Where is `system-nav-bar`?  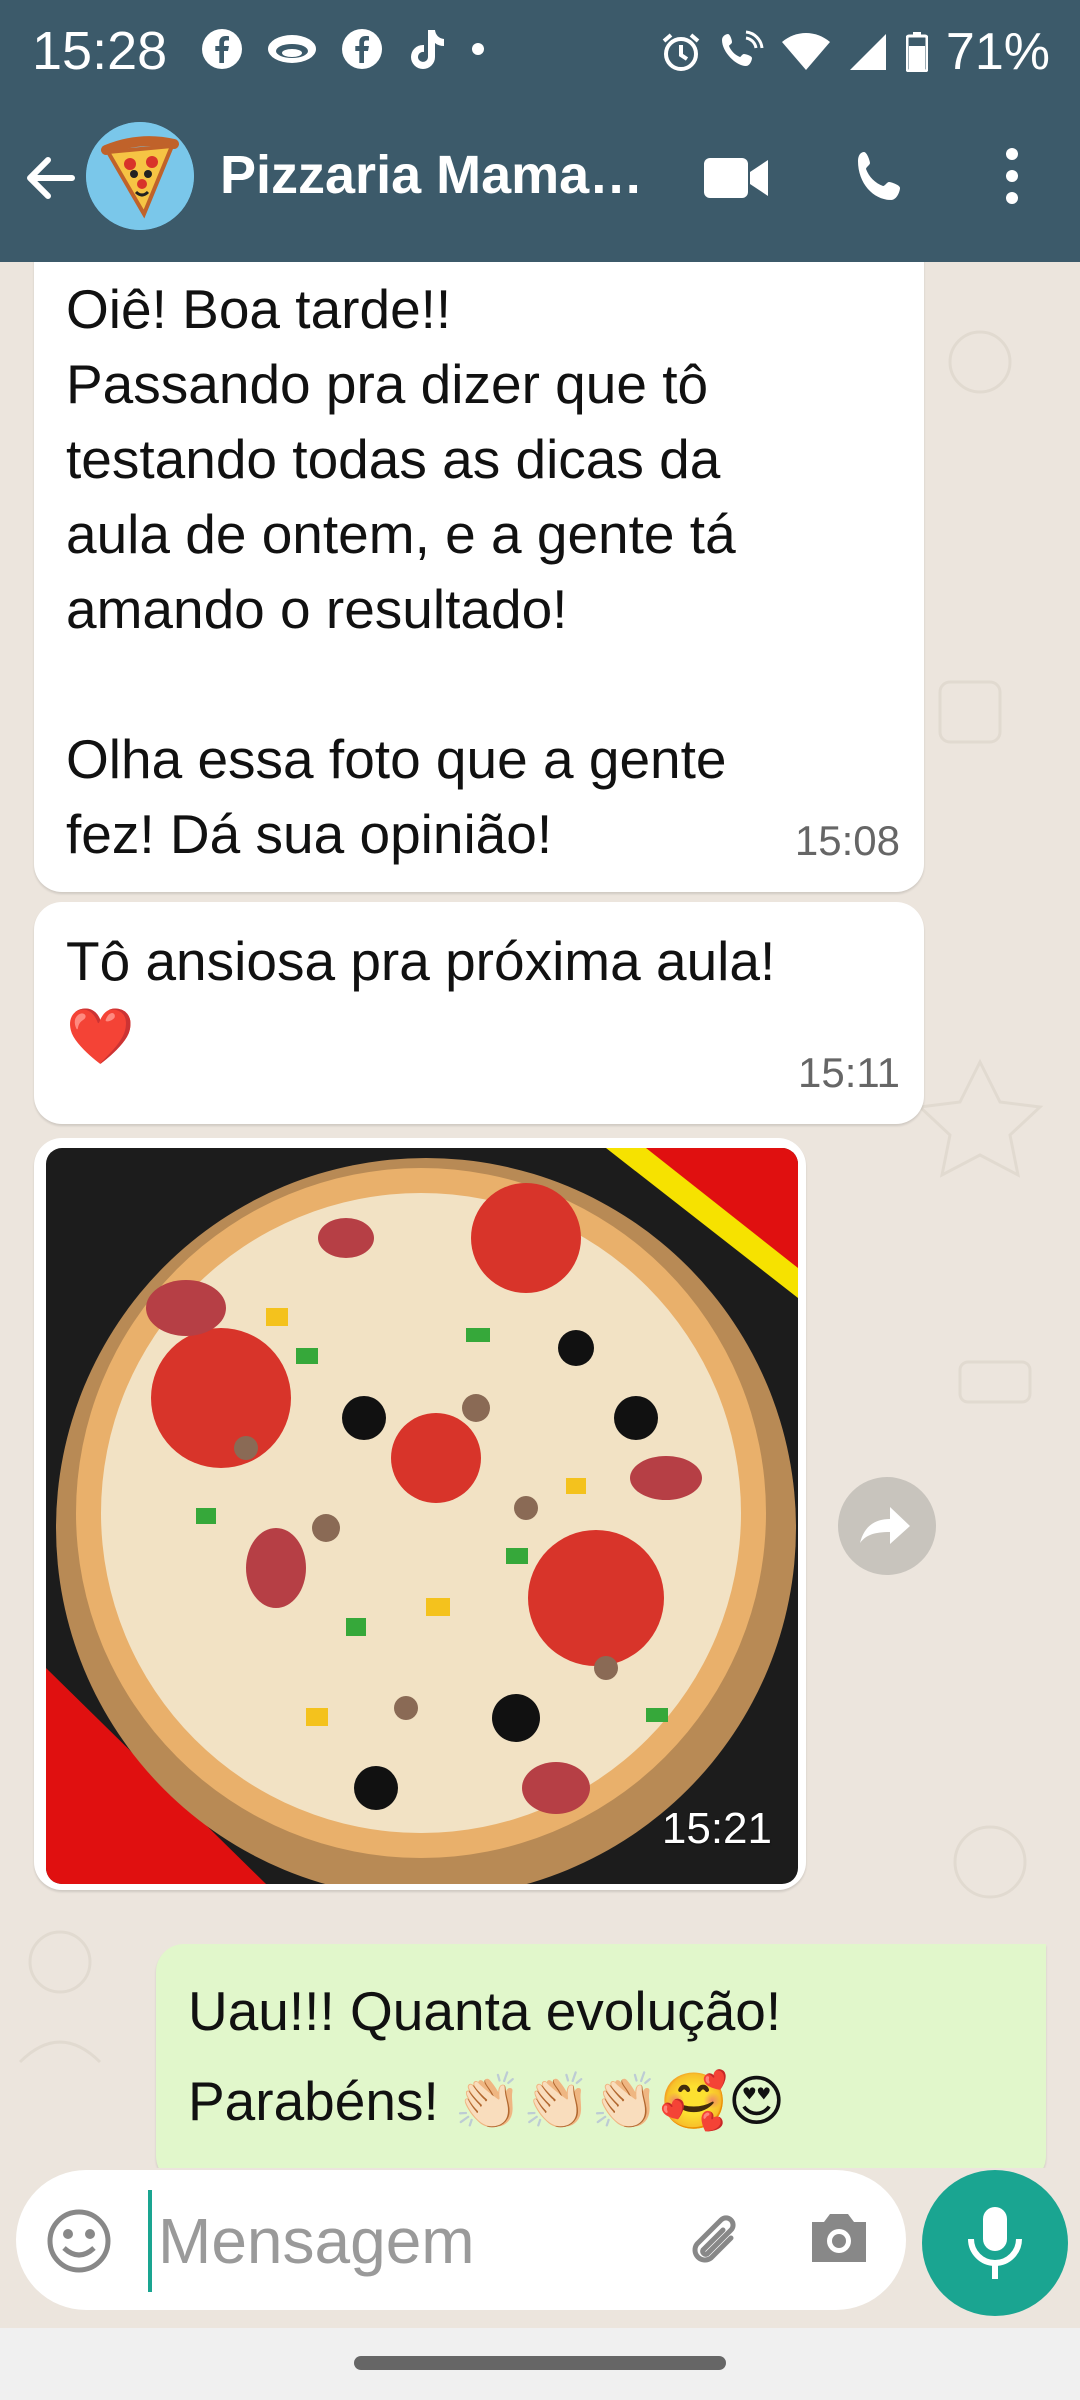 system-nav-bar is located at coordinates (540, 2364).